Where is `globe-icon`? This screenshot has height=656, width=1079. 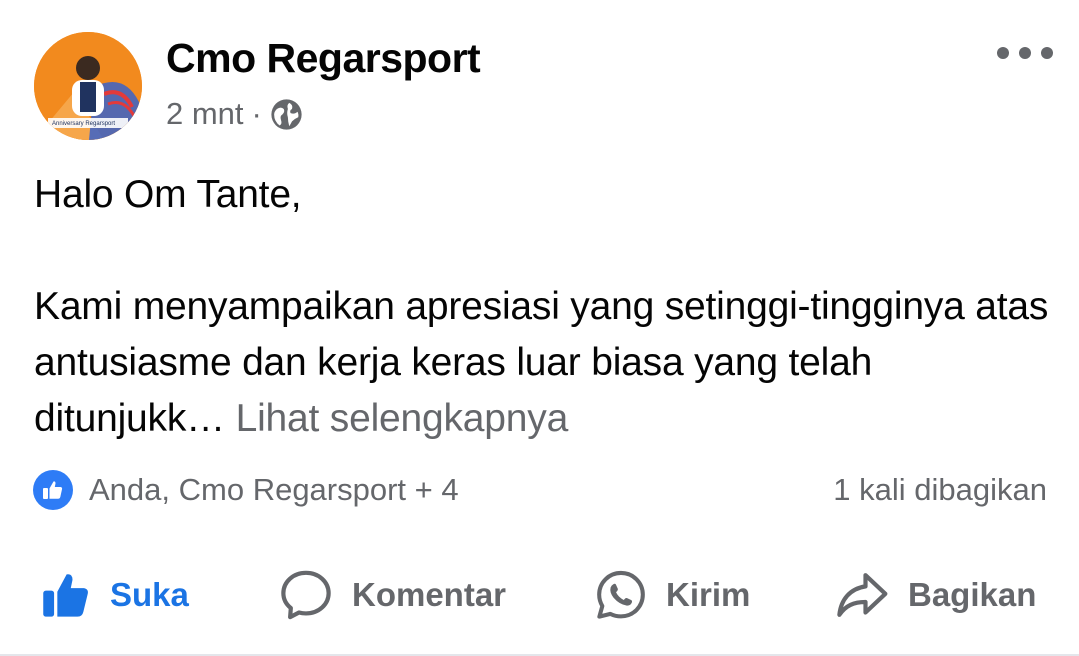
globe-icon is located at coordinates (286, 114).